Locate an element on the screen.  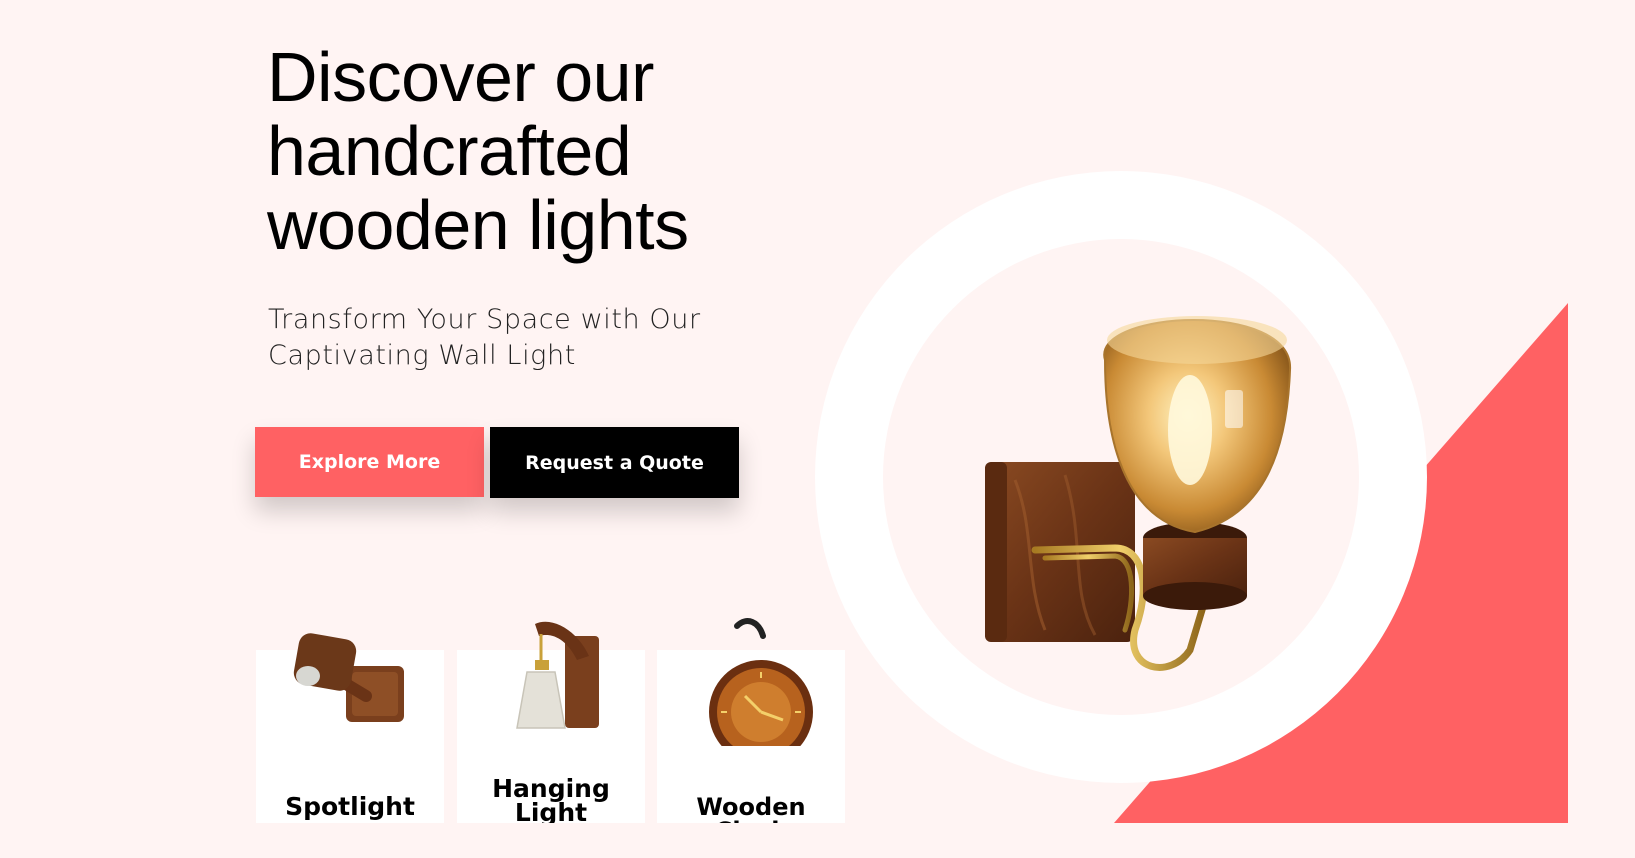
category-label-spotlight: Spotlight is located at coordinates (350, 806).